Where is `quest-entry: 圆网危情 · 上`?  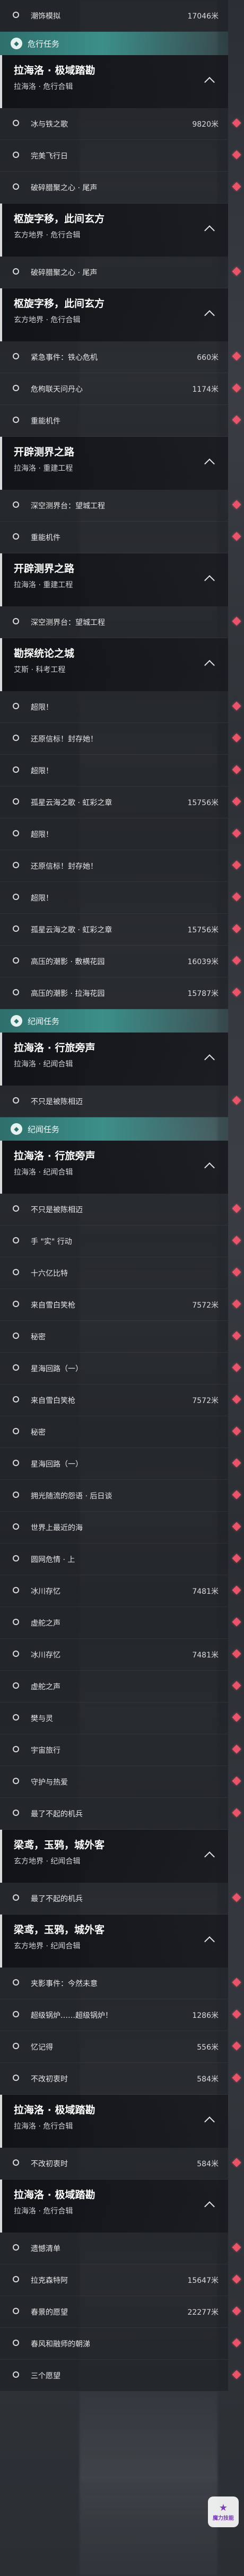 quest-entry: 圆网危情 · 上 is located at coordinates (121, 1559).